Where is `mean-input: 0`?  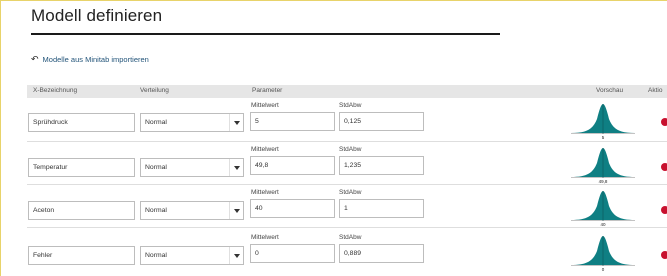
mean-input: 0 is located at coordinates (292, 253).